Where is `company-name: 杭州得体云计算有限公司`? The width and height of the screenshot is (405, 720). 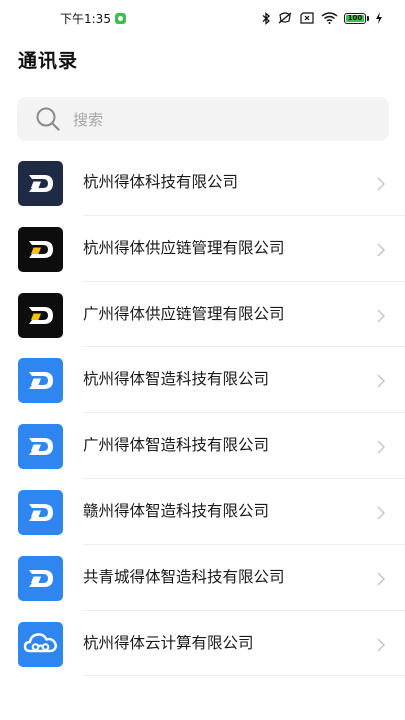 company-name: 杭州得体云计算有限公司 is located at coordinates (168, 642).